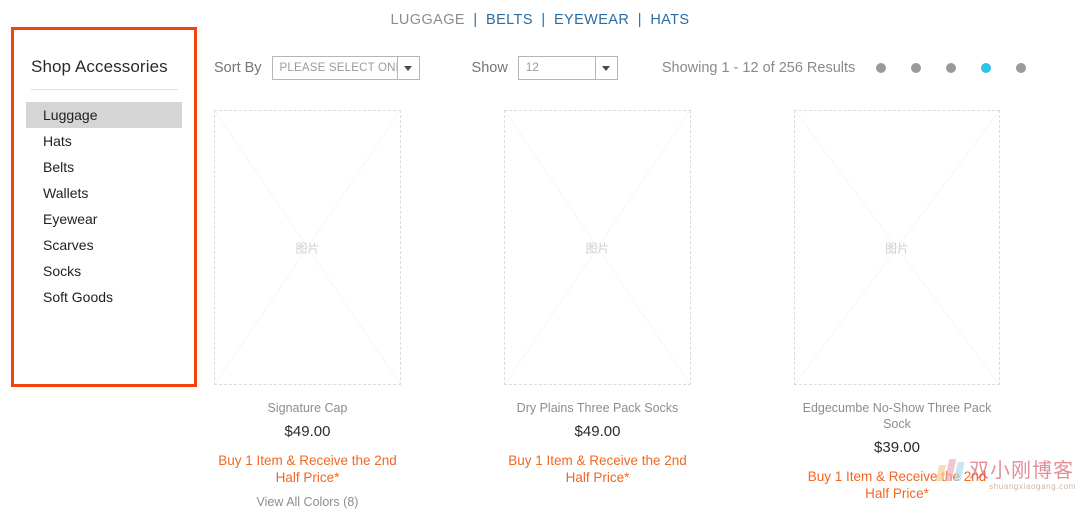 The width and height of the screenshot is (1080, 511). I want to click on category-nav: LUGGAGE | BELTS | EYEWEAR | HATS, so click(540, 20).